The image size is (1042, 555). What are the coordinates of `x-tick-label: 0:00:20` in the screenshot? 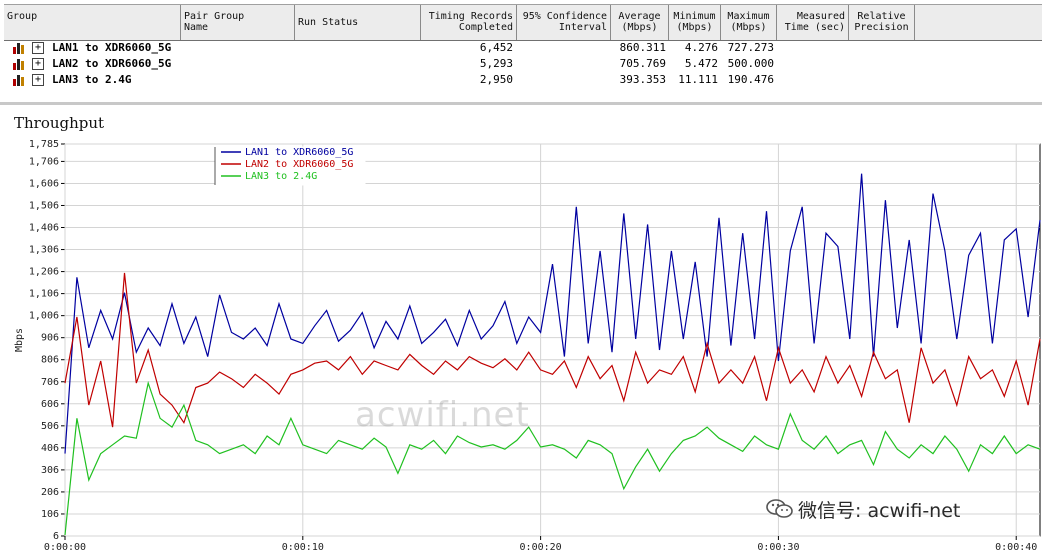 It's located at (541, 547).